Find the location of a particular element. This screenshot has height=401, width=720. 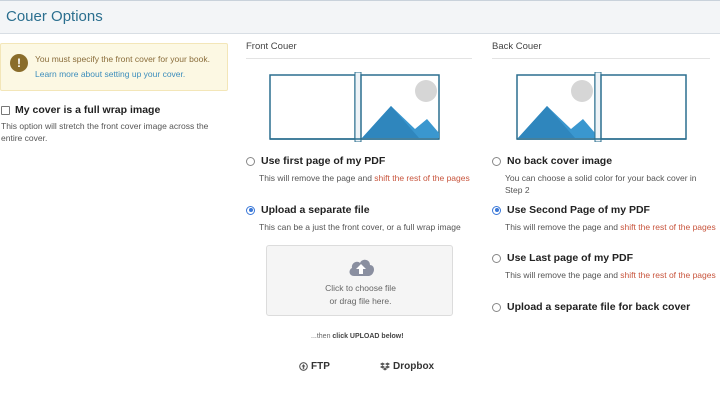

dropbox-button: Dropbox is located at coordinates (407, 366).